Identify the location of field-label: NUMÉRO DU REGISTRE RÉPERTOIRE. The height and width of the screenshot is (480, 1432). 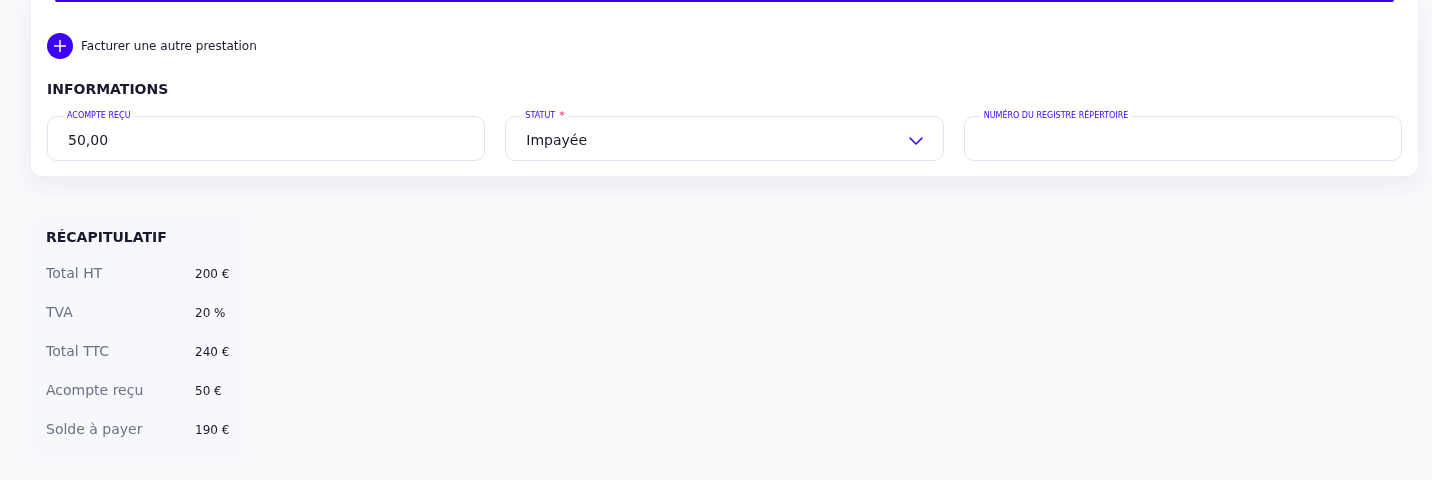
(1056, 116).